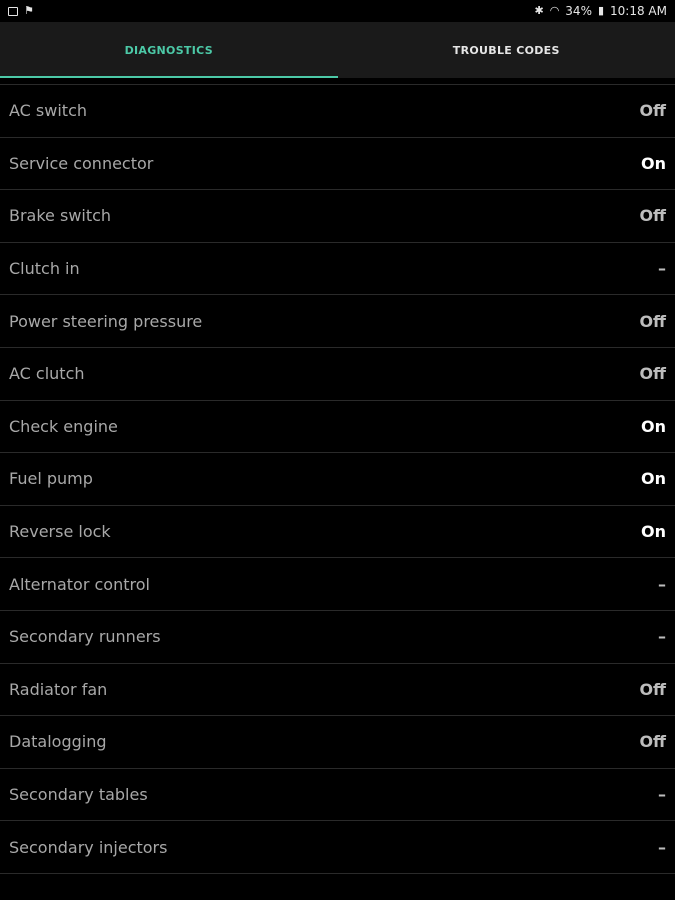 The height and width of the screenshot is (900, 675). What do you see at coordinates (60, 216) in the screenshot?
I see `list-item-label: Brake switch` at bounding box center [60, 216].